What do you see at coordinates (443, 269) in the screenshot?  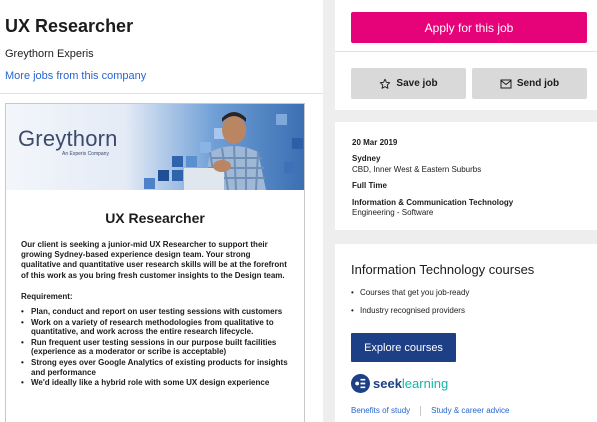 I see `courses-title: Information Technology courses` at bounding box center [443, 269].